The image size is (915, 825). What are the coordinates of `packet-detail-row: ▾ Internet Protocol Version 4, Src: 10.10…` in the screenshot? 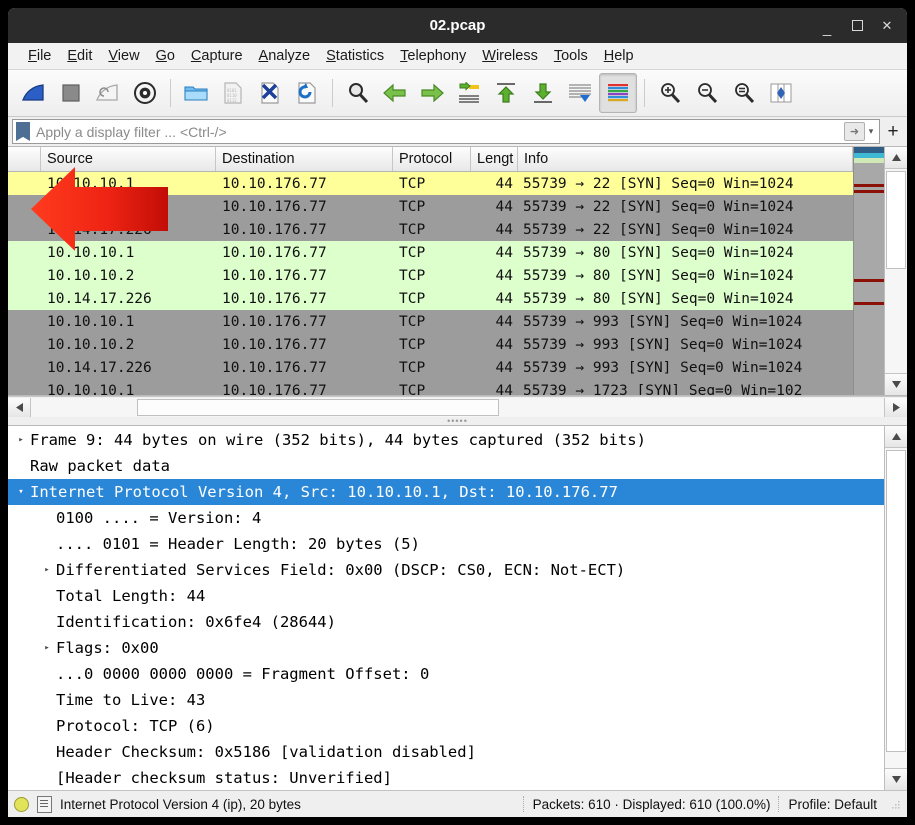 It's located at (446, 492).